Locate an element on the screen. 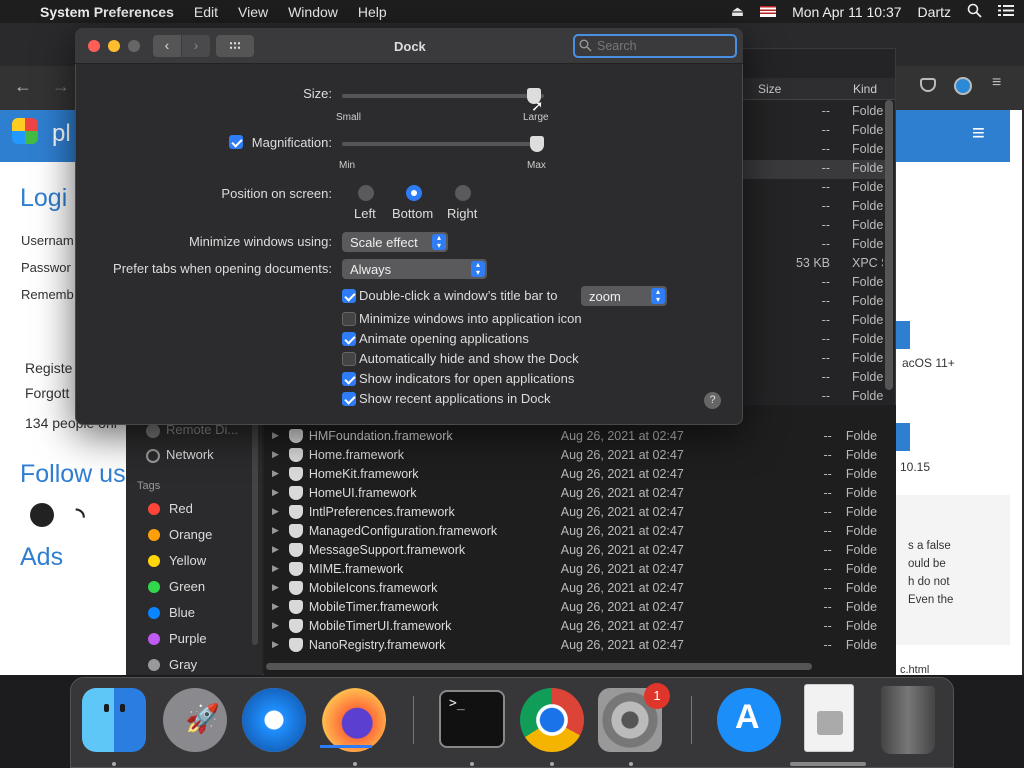  show-all-button is located at coordinates (235, 46).